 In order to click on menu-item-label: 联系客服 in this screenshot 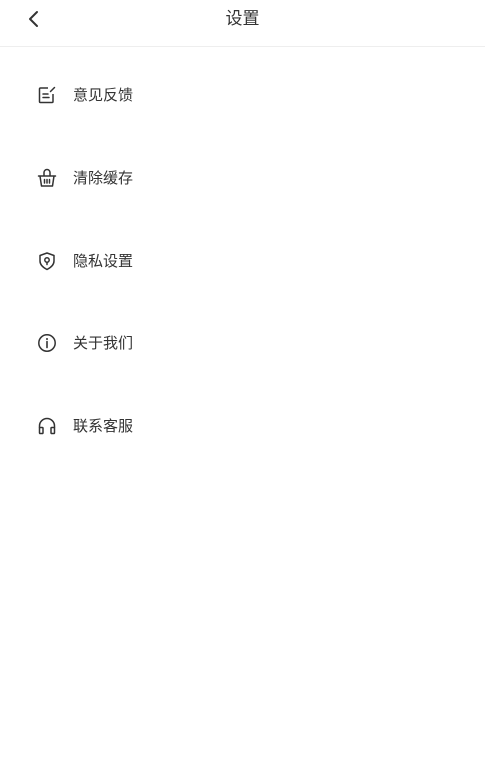, I will do `click(103, 426)`.